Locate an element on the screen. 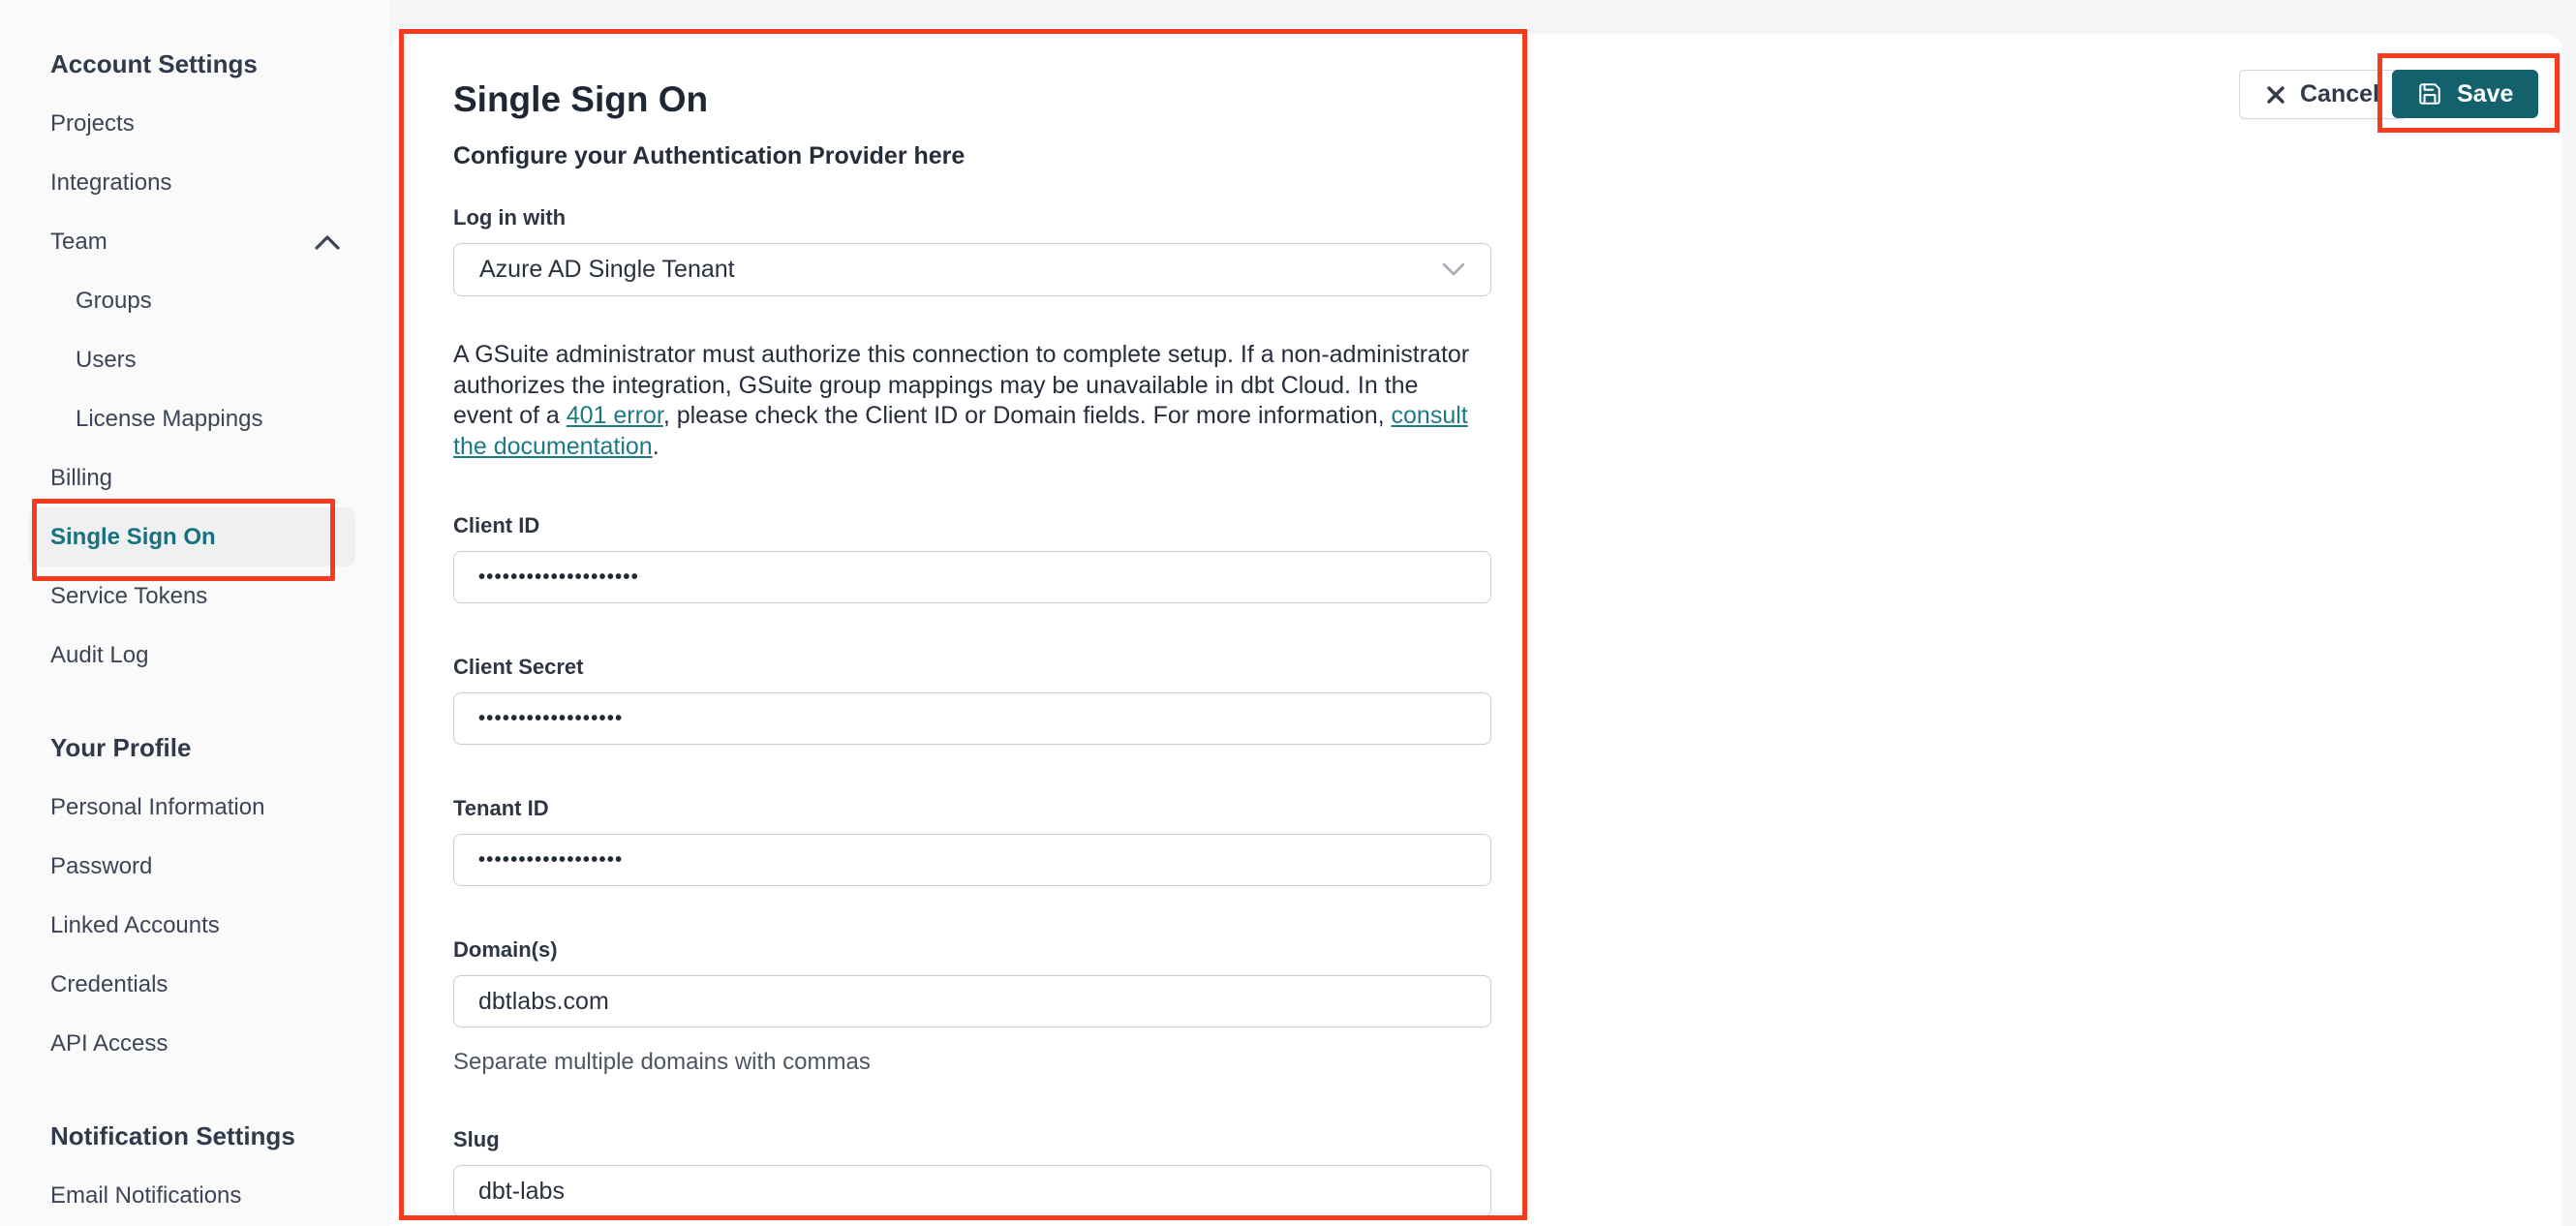 This screenshot has height=1226, width=2576. chevron-up-icon is located at coordinates (327, 242).